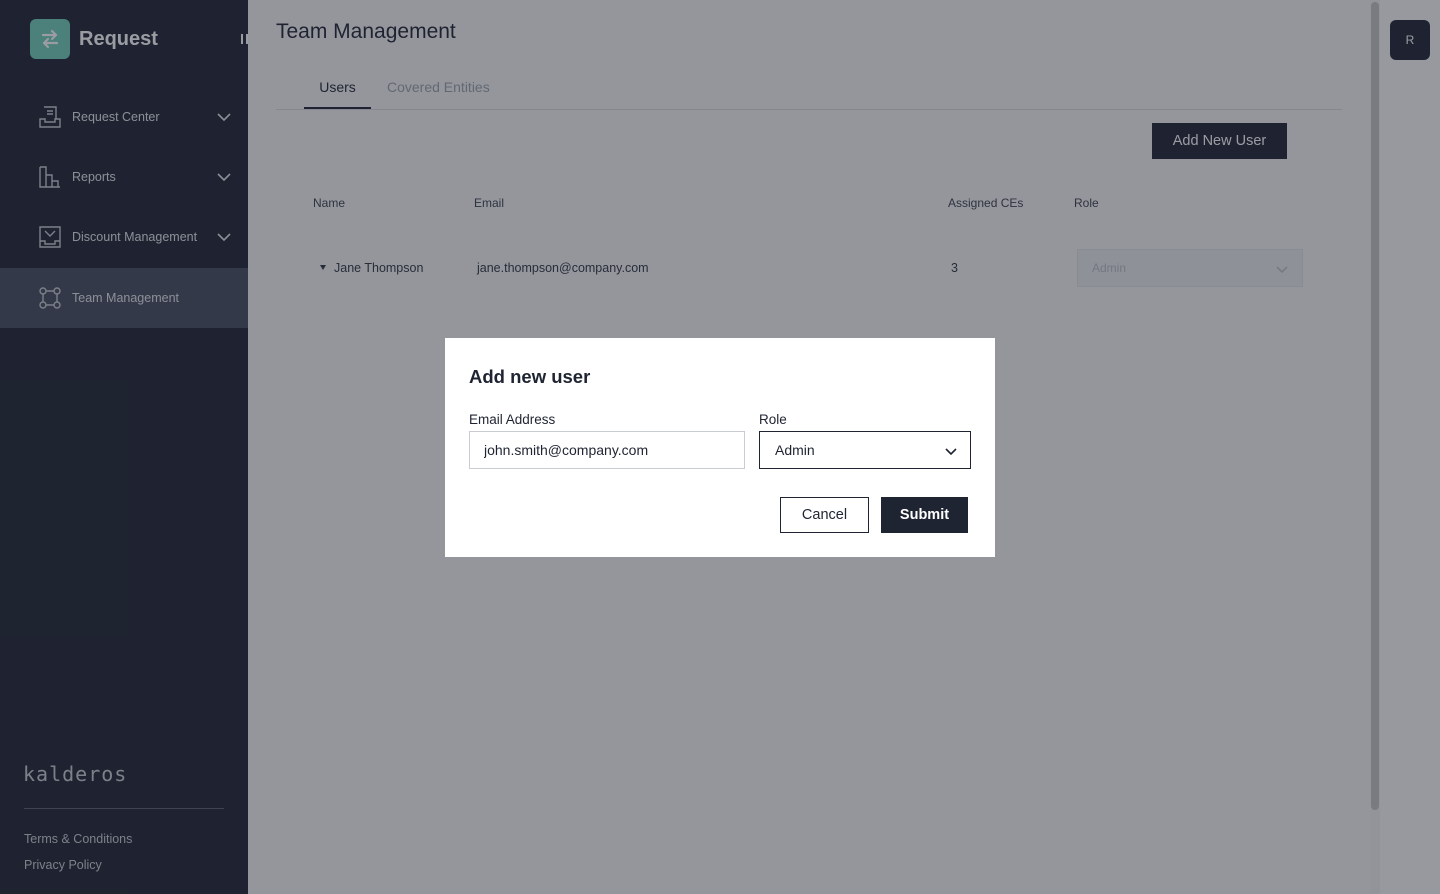  I want to click on email-address-input, so click(607, 450).